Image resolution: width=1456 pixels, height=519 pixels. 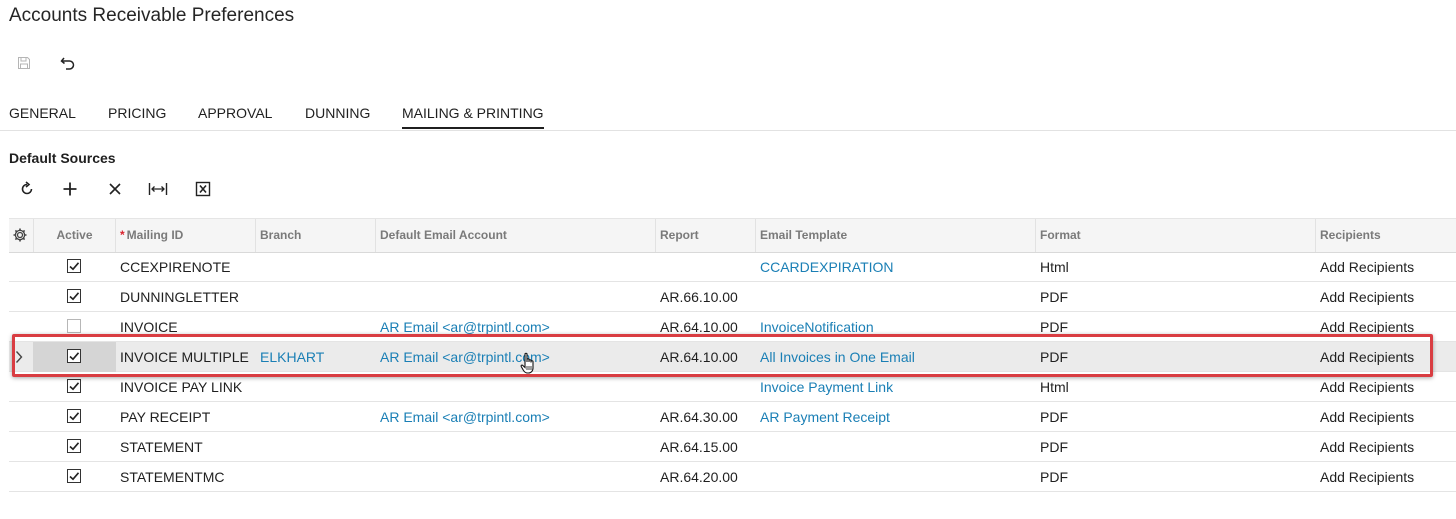 I want to click on undo-icon, so click(x=68, y=63).